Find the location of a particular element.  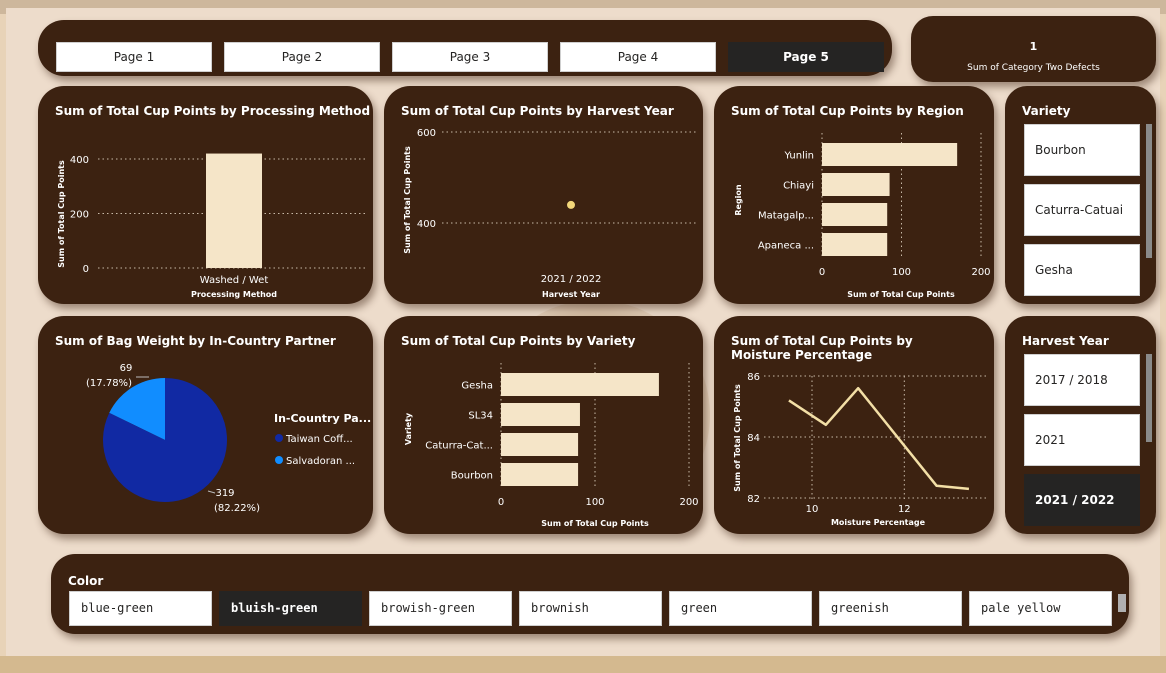

tick-label: SL34 is located at coordinates (480, 416).